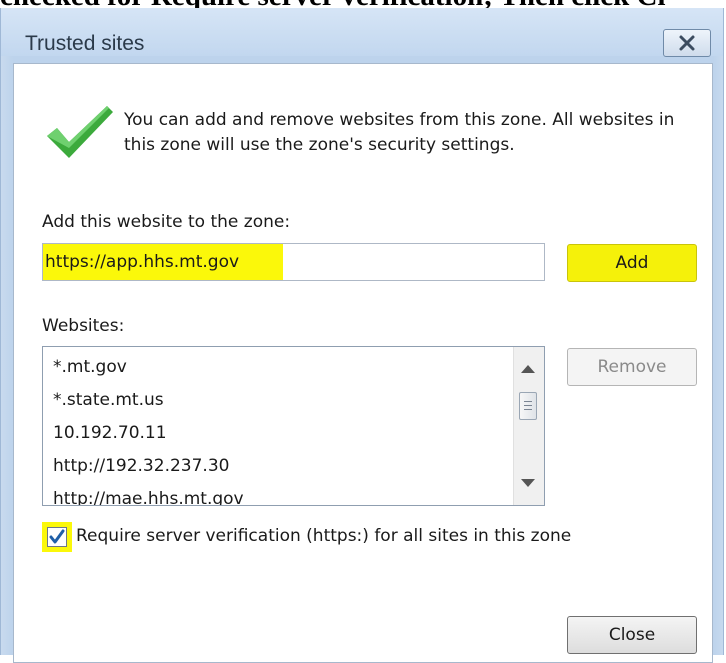  Describe the element at coordinates (166, 222) in the screenshot. I see `add-website-label: Add this website to the zone:` at that location.